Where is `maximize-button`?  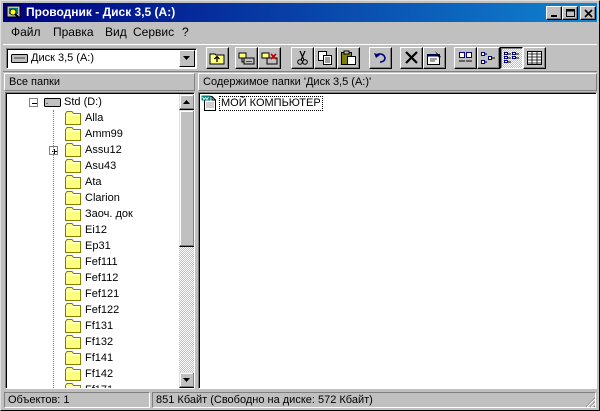 maximize-button is located at coordinates (570, 13).